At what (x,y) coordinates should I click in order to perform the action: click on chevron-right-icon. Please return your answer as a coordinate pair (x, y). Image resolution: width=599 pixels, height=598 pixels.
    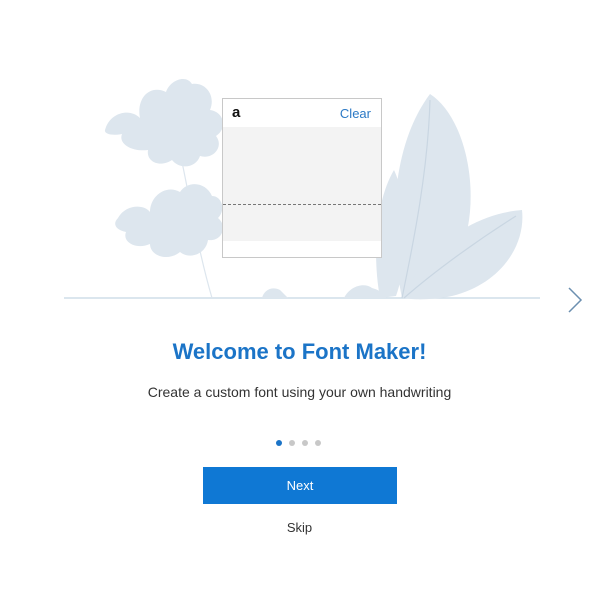
    Looking at the image, I should click on (575, 300).